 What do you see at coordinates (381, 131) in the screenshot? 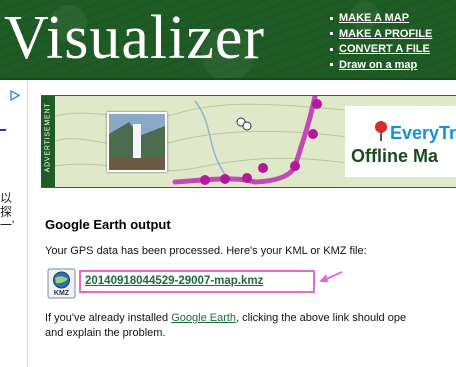
I see `map-pin-icon` at bounding box center [381, 131].